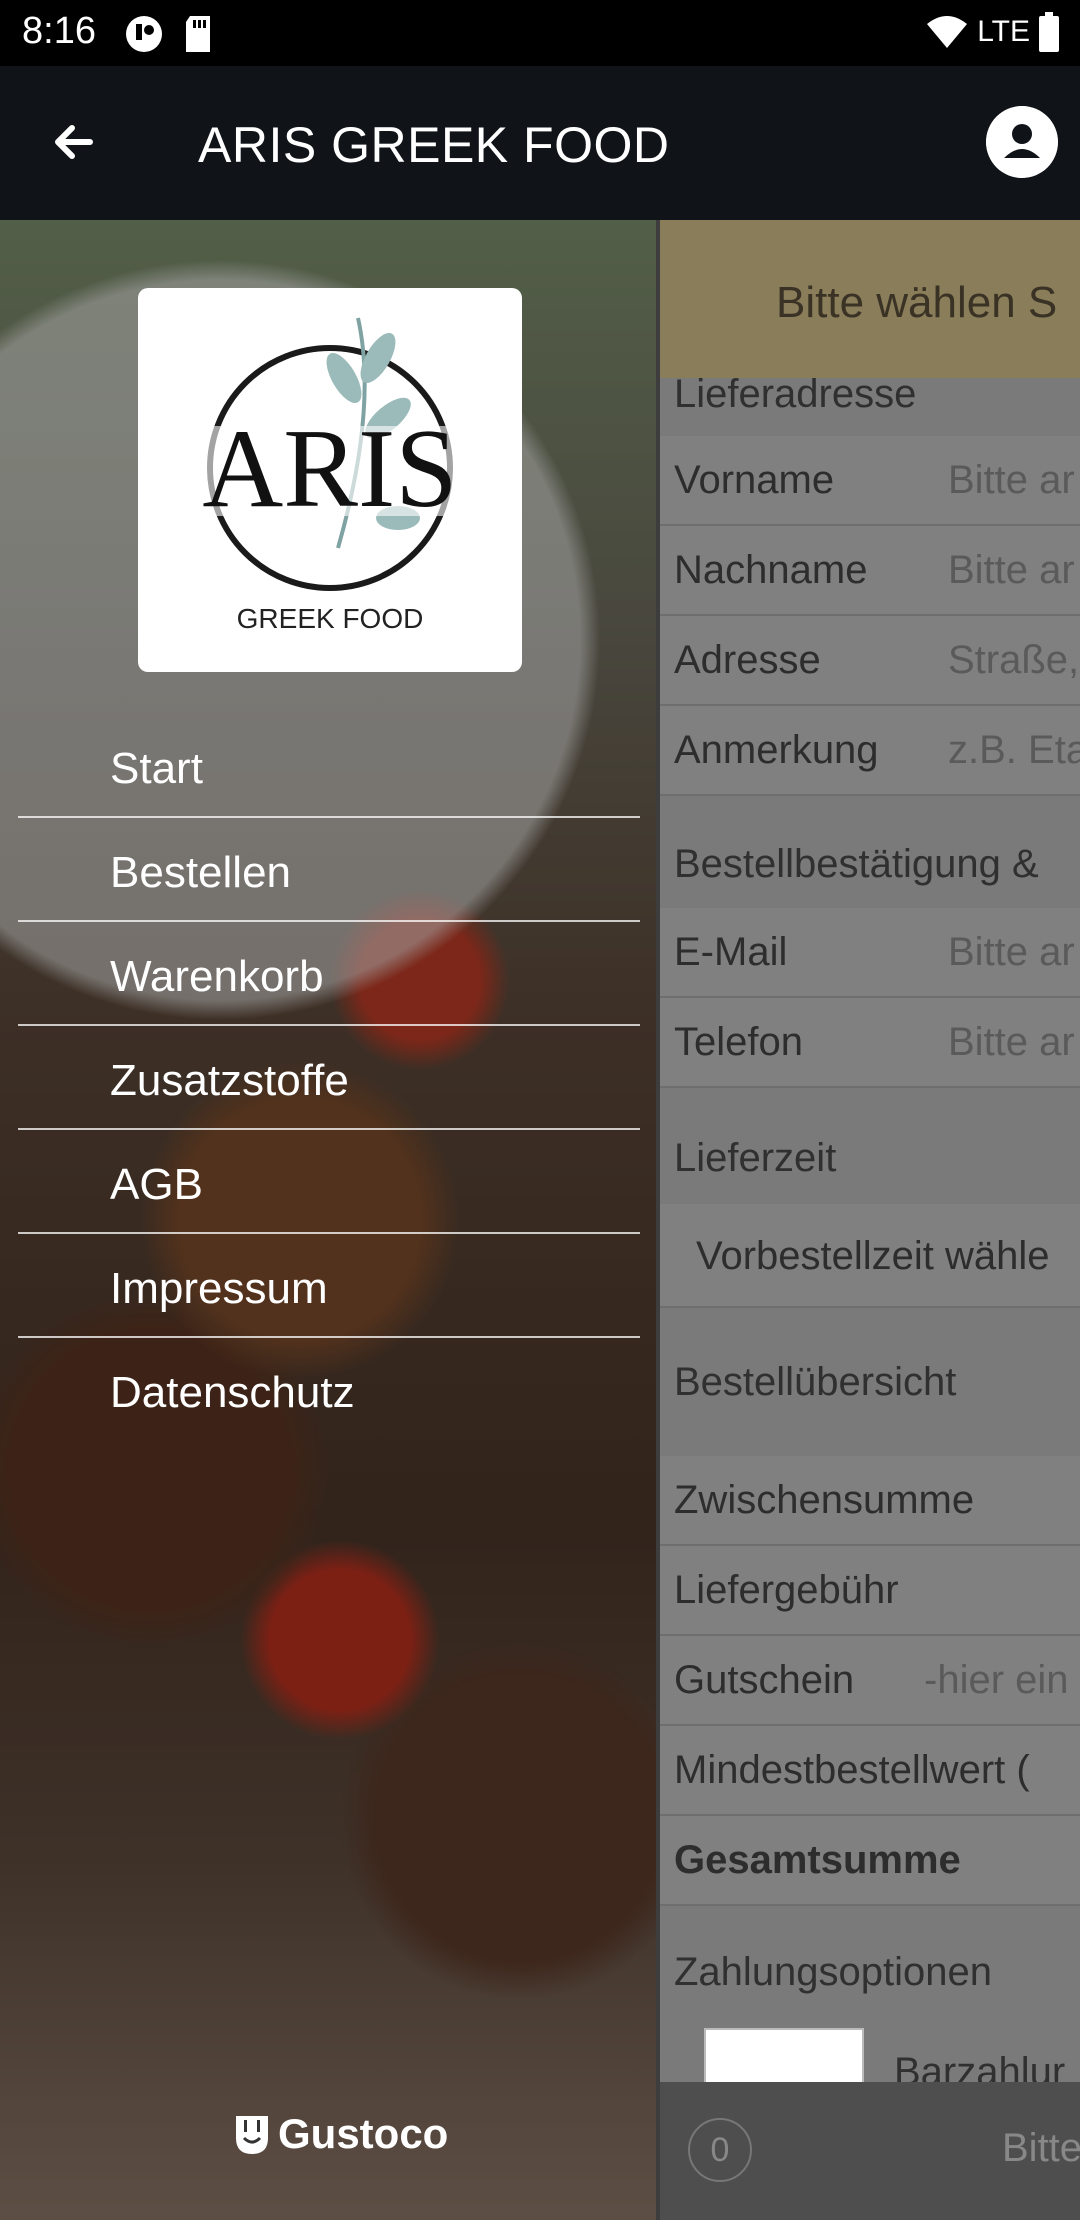 The image size is (1080, 2220). I want to click on status-right-icons: LTE, so click(992, 32).